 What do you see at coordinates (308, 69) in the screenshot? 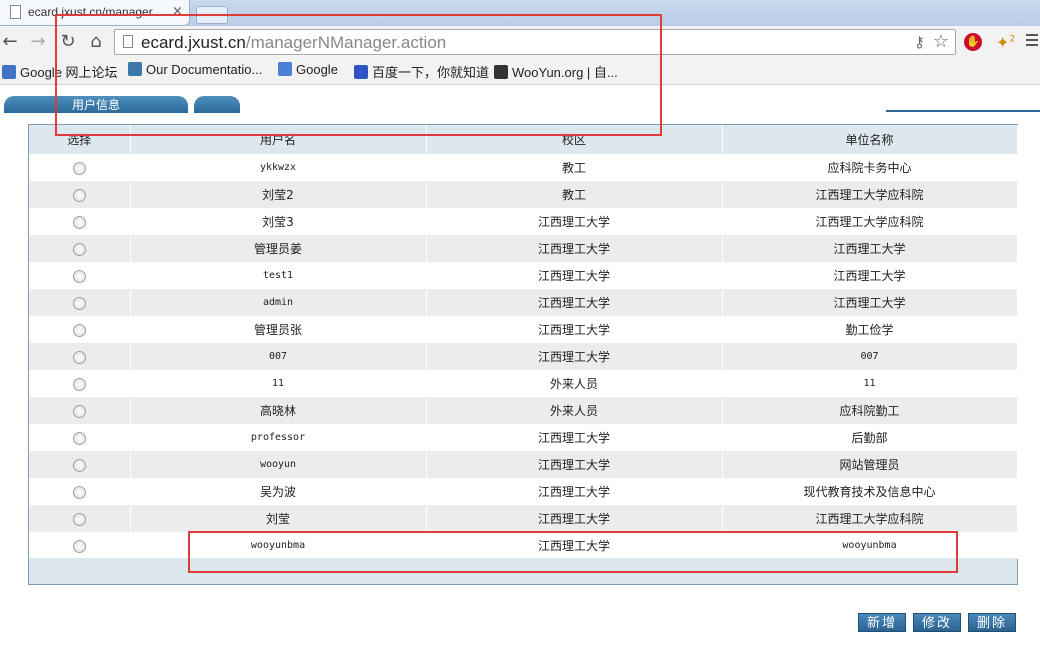
I see `bookmark-google: Google` at bounding box center [308, 69].